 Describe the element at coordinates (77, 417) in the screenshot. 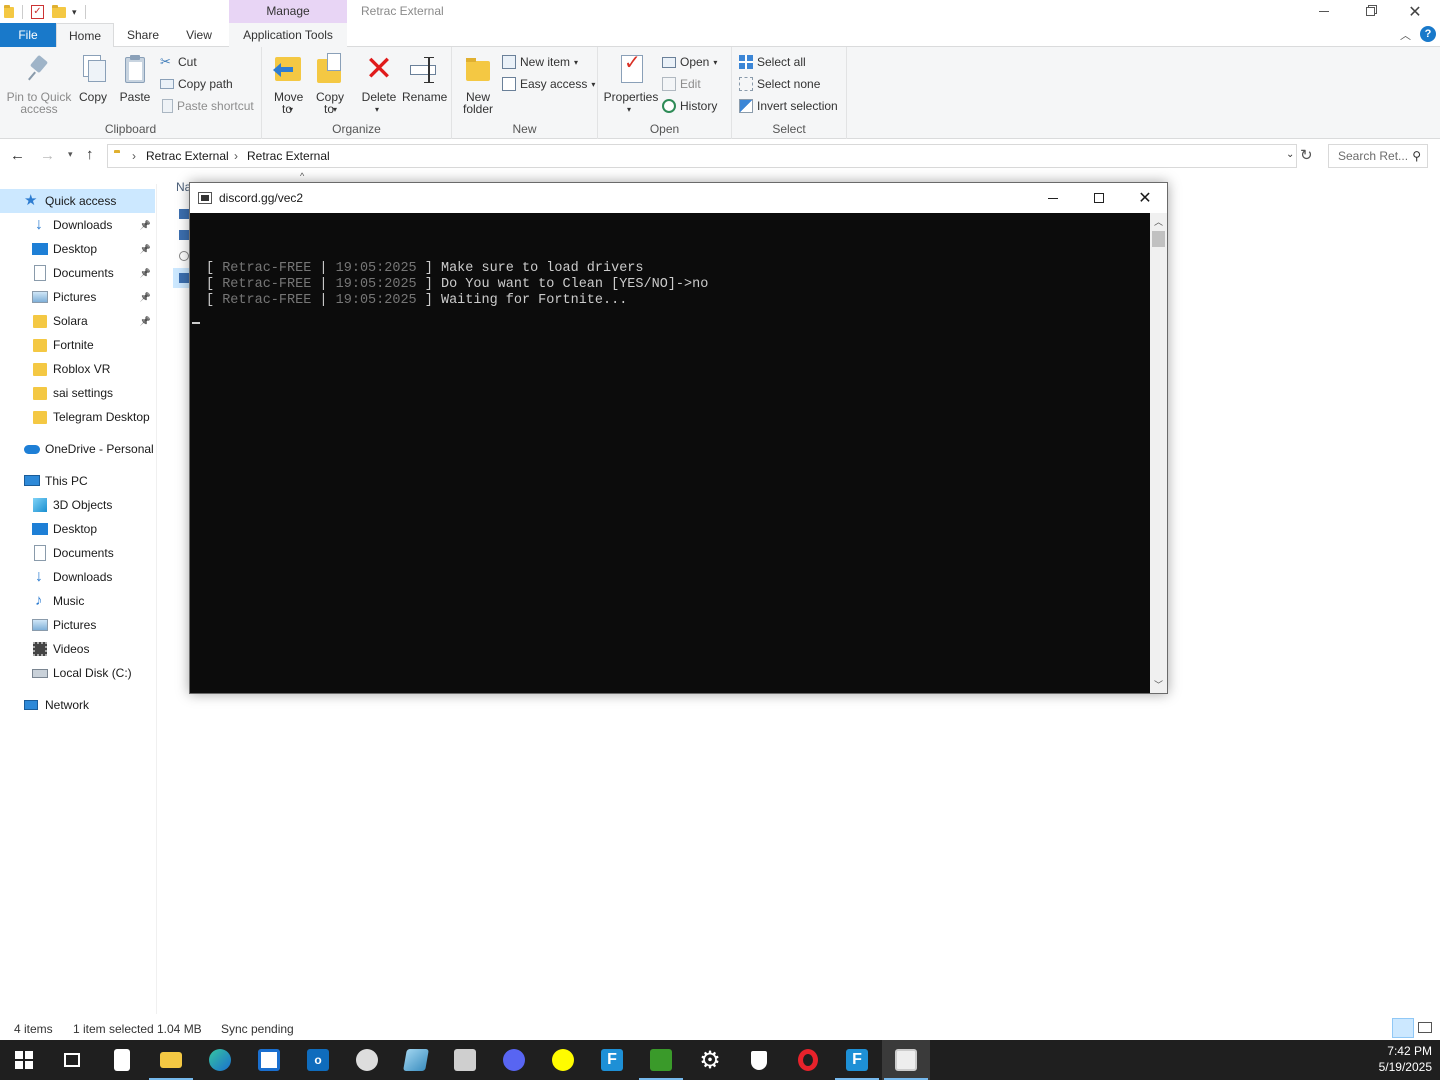

I see `nav-item-telegram-desktop: Telegram Desktop` at that location.